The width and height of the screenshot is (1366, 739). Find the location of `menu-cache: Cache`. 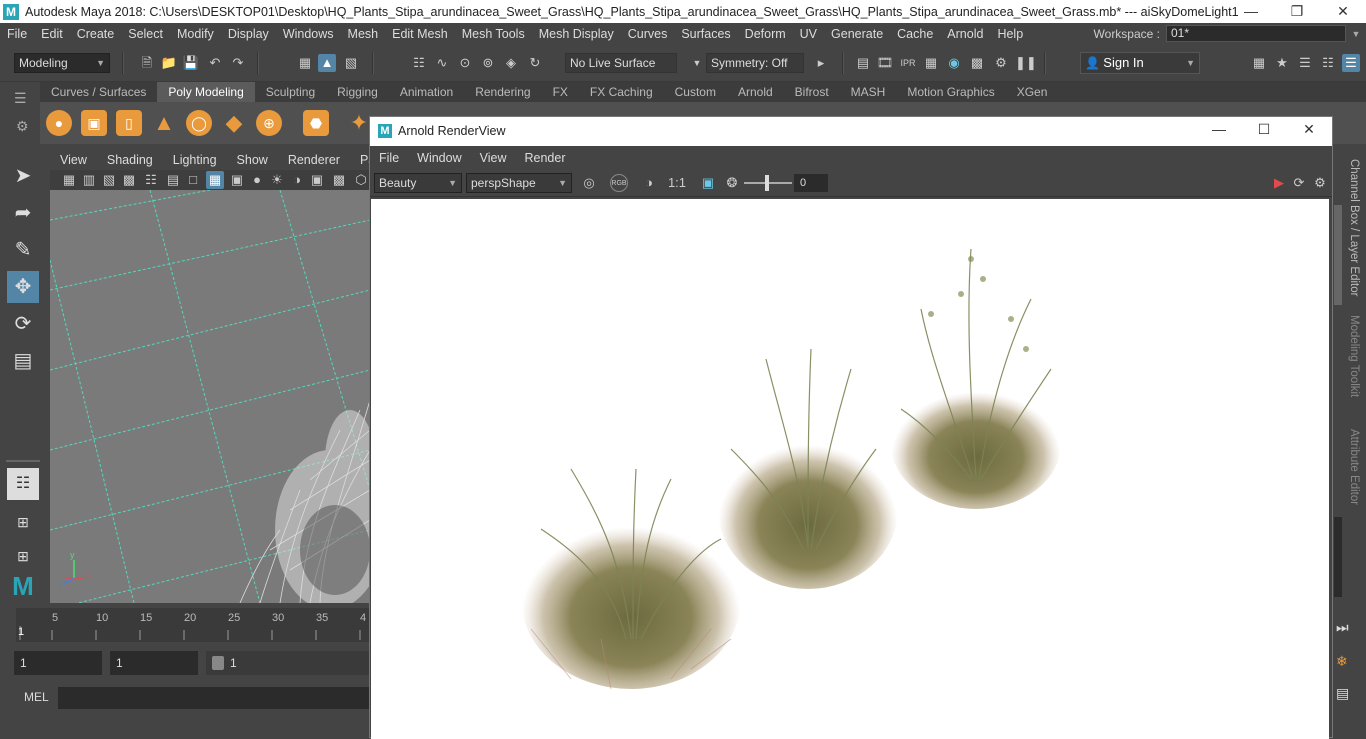

menu-cache: Cache is located at coordinates (915, 34).